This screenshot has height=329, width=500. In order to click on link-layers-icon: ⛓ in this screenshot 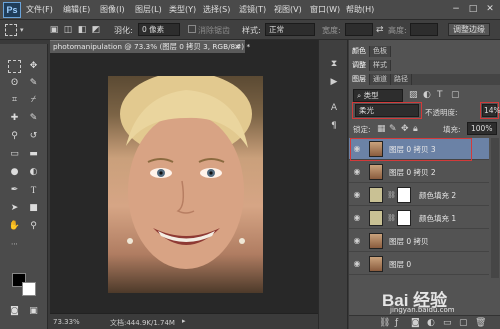, I will do `click(384, 323)`.